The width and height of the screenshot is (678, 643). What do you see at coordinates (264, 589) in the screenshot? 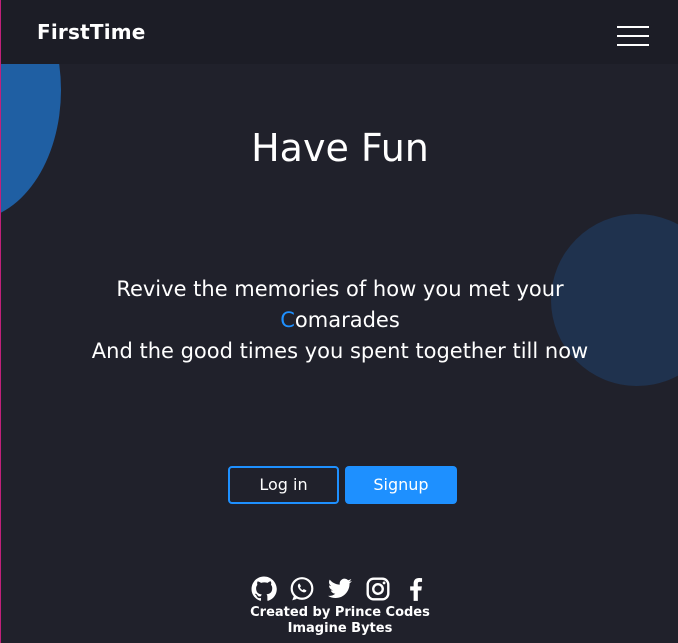
I see `github-icon` at bounding box center [264, 589].